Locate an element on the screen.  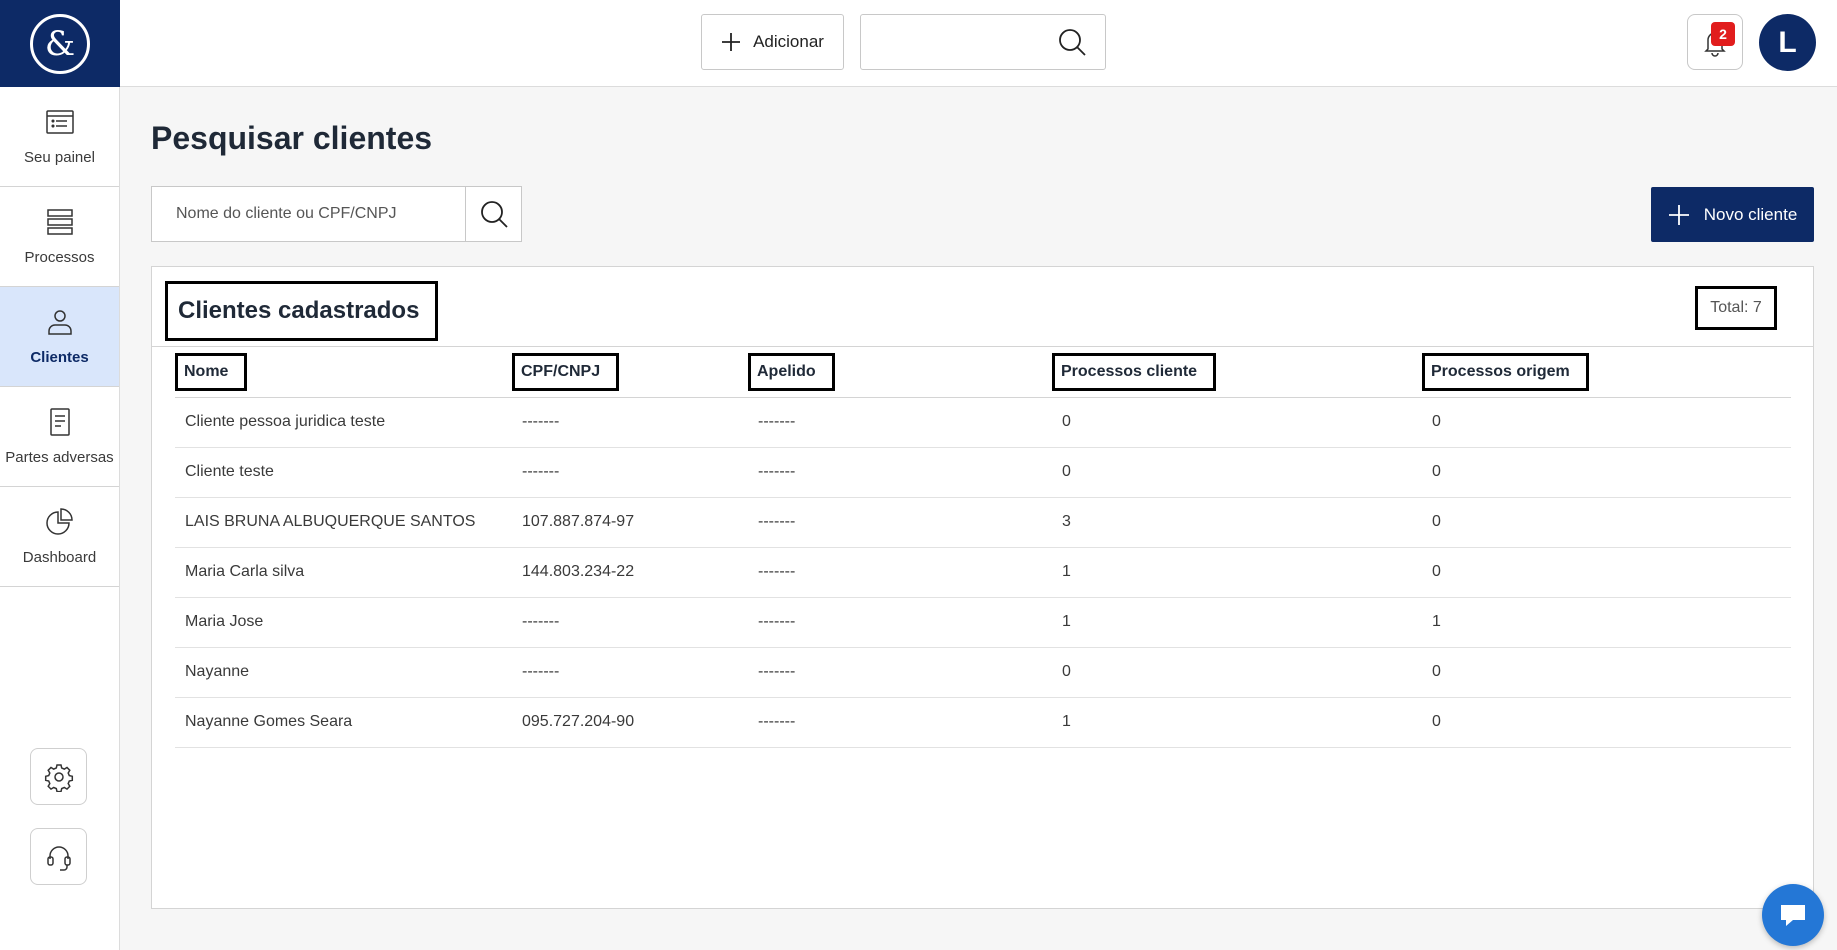
column-header-processos-cliente: Processos cliente is located at coordinates (1237, 372).